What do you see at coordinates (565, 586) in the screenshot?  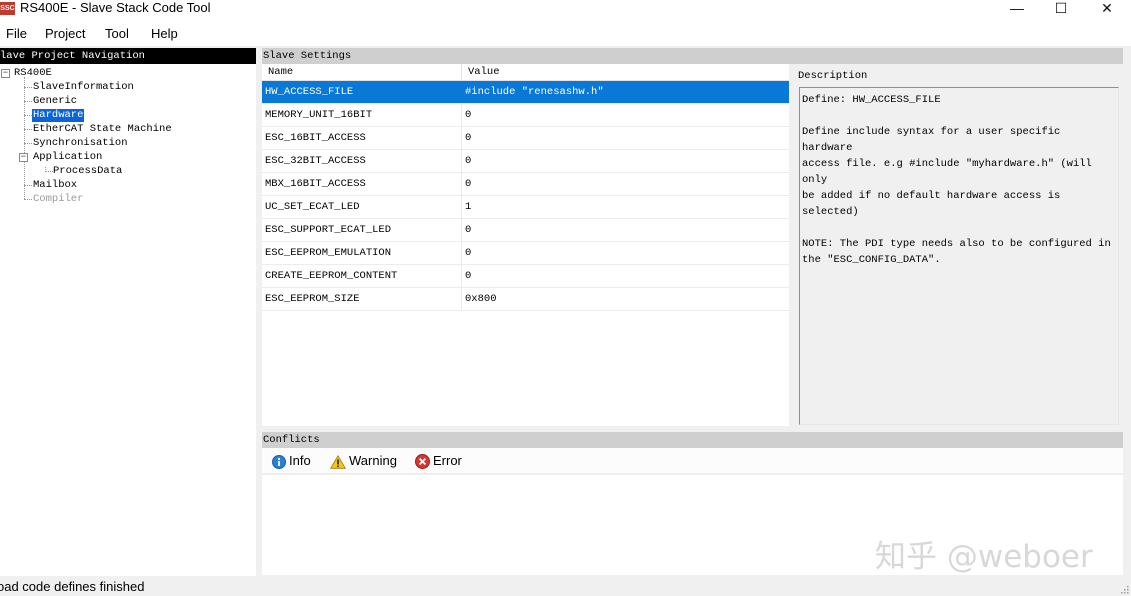 I see `status-bar: oad code defines finished` at bounding box center [565, 586].